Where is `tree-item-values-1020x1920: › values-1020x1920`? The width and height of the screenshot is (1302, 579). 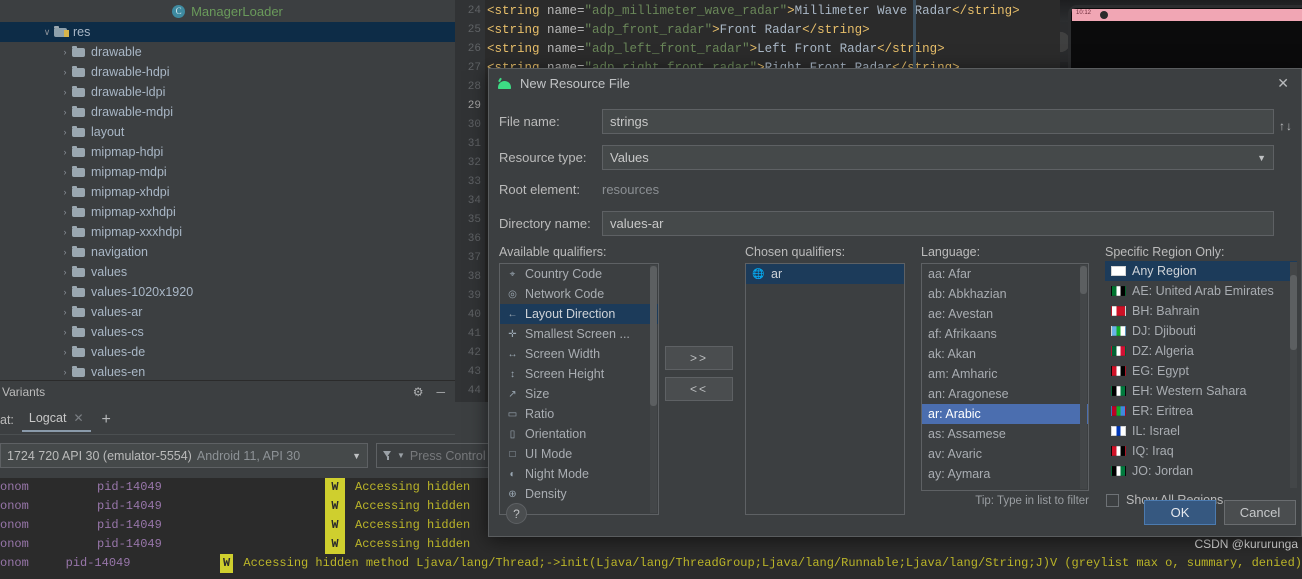
tree-item-values-1020x1920: › values-1020x1920 is located at coordinates (227, 292).